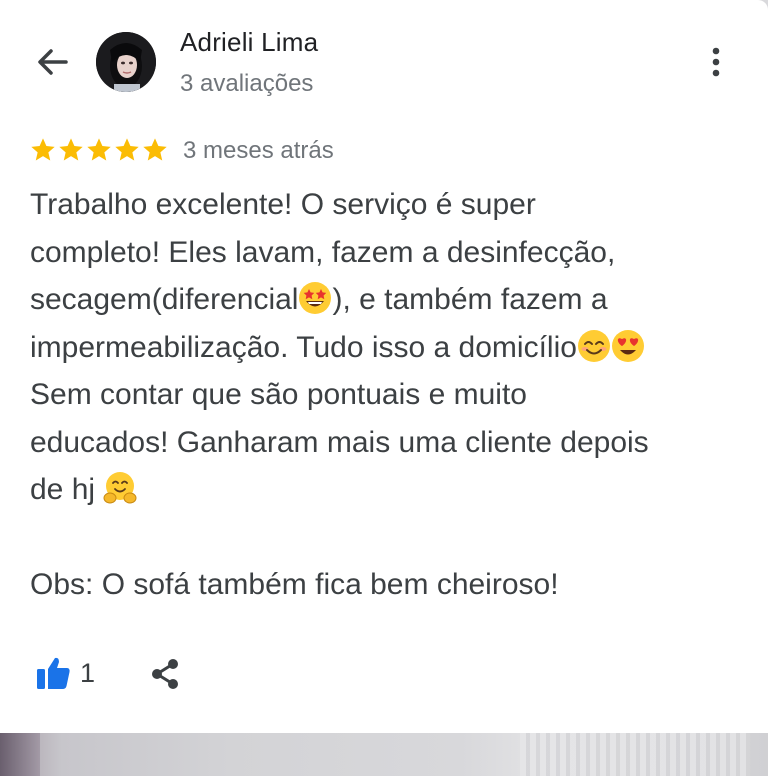  Describe the element at coordinates (384, 754) in the screenshot. I see `review-photo-preview` at that location.